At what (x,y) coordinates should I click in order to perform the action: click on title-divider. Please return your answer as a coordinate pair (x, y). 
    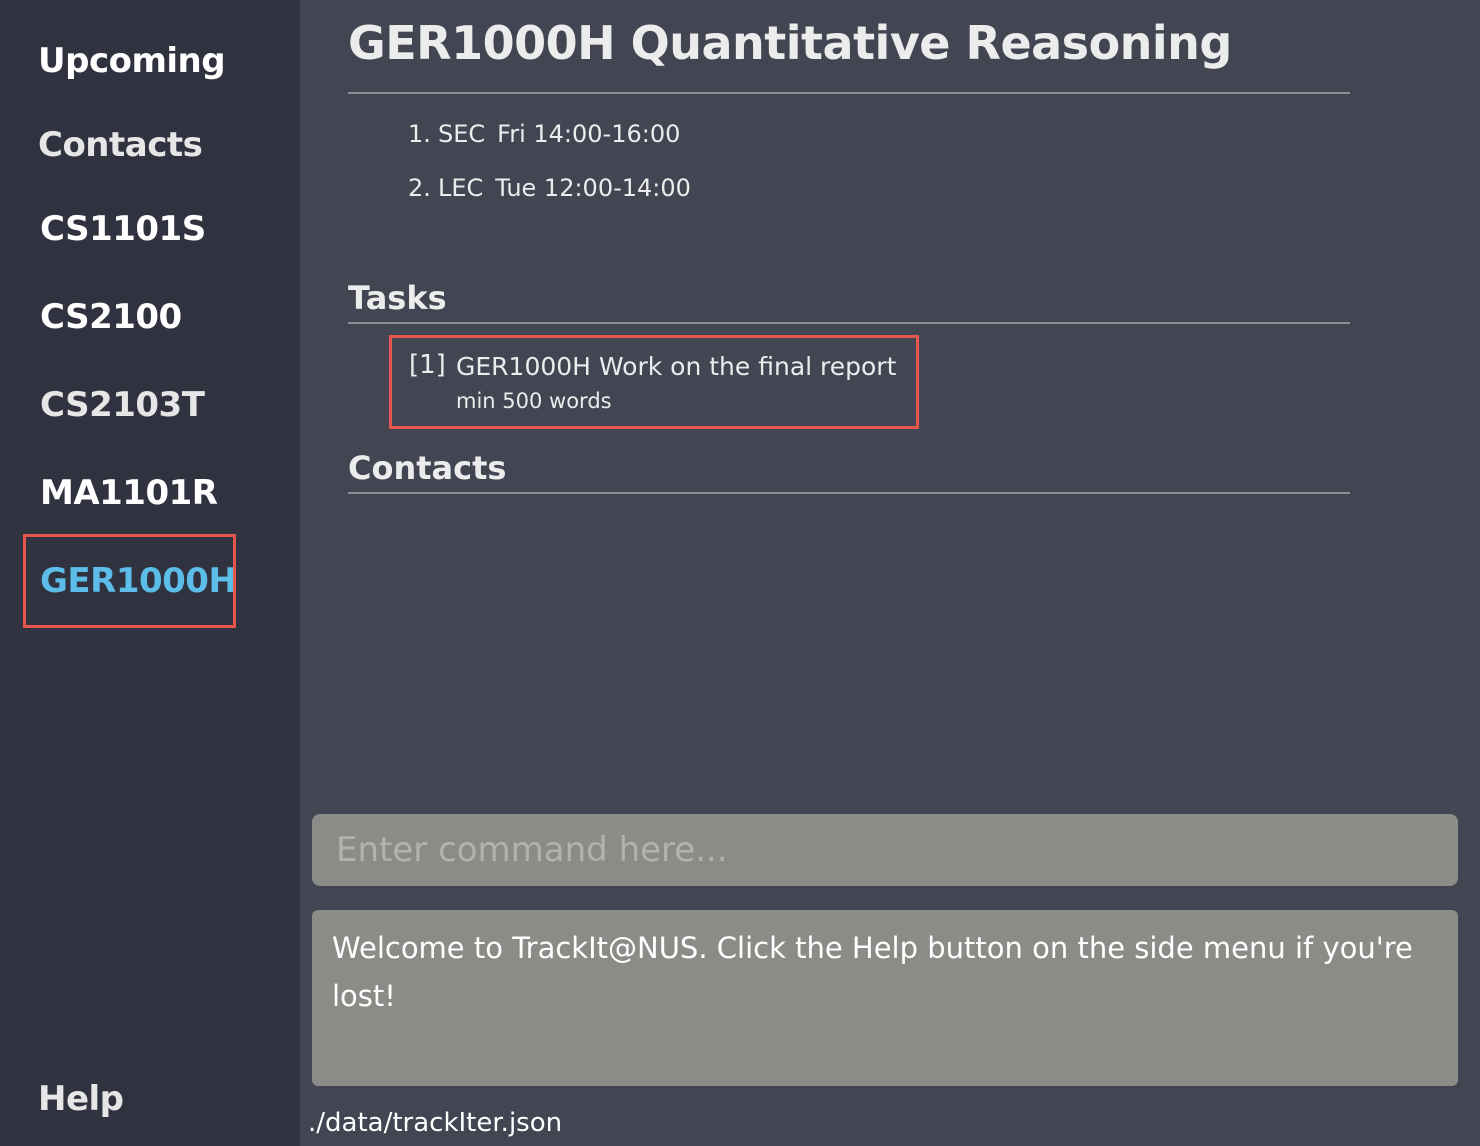
    Looking at the image, I should click on (849, 93).